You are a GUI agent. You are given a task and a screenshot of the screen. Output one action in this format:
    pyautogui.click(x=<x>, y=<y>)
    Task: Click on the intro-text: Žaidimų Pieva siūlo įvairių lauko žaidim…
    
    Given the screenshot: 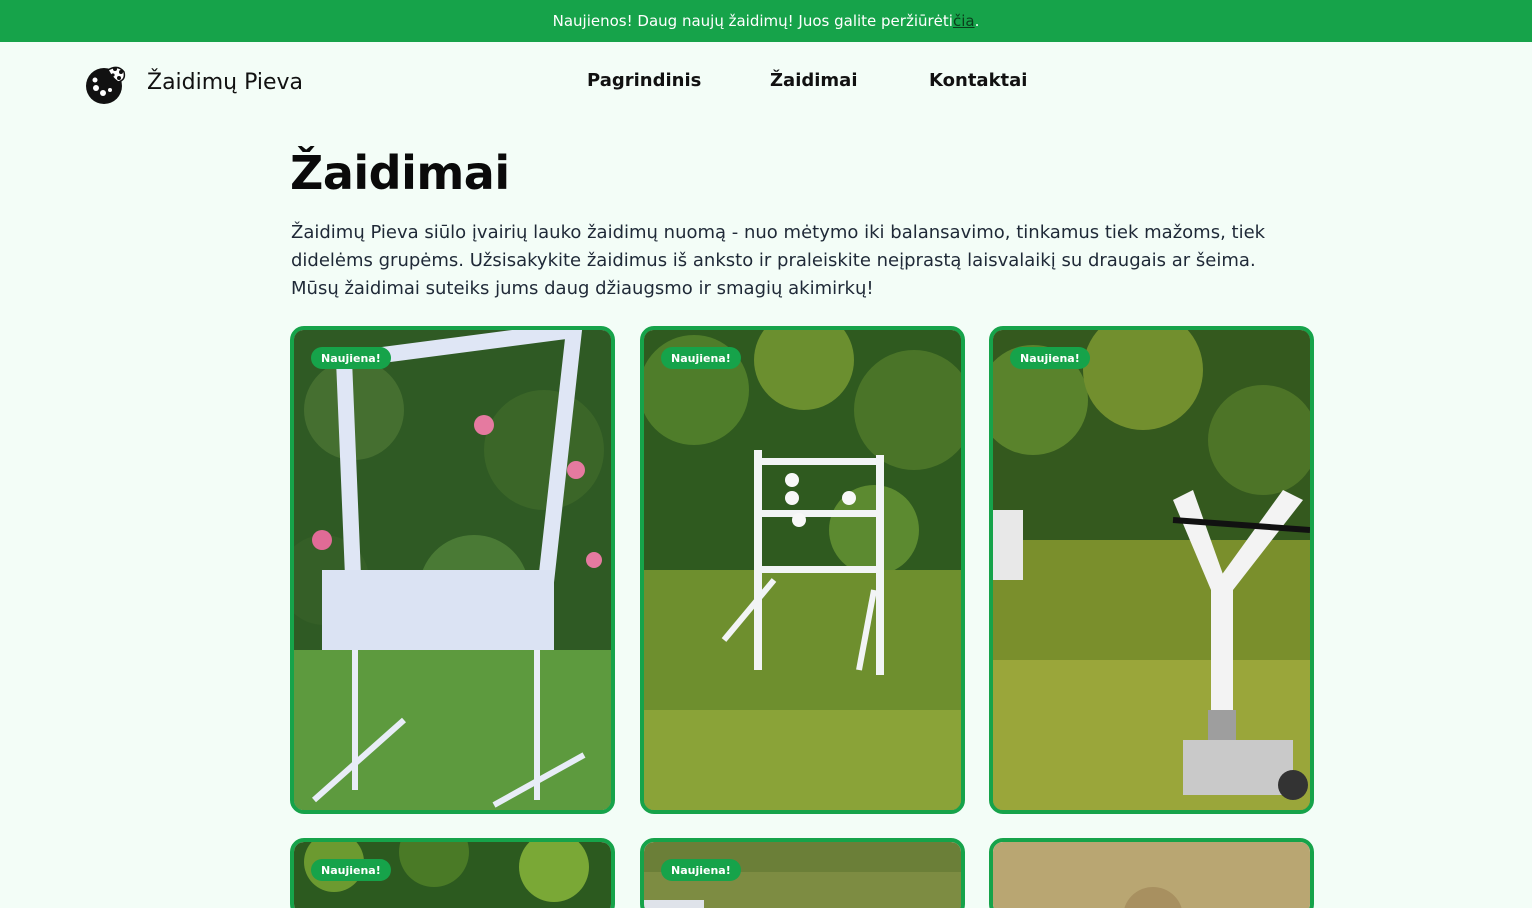 What is the action you would take?
    pyautogui.click(x=778, y=260)
    